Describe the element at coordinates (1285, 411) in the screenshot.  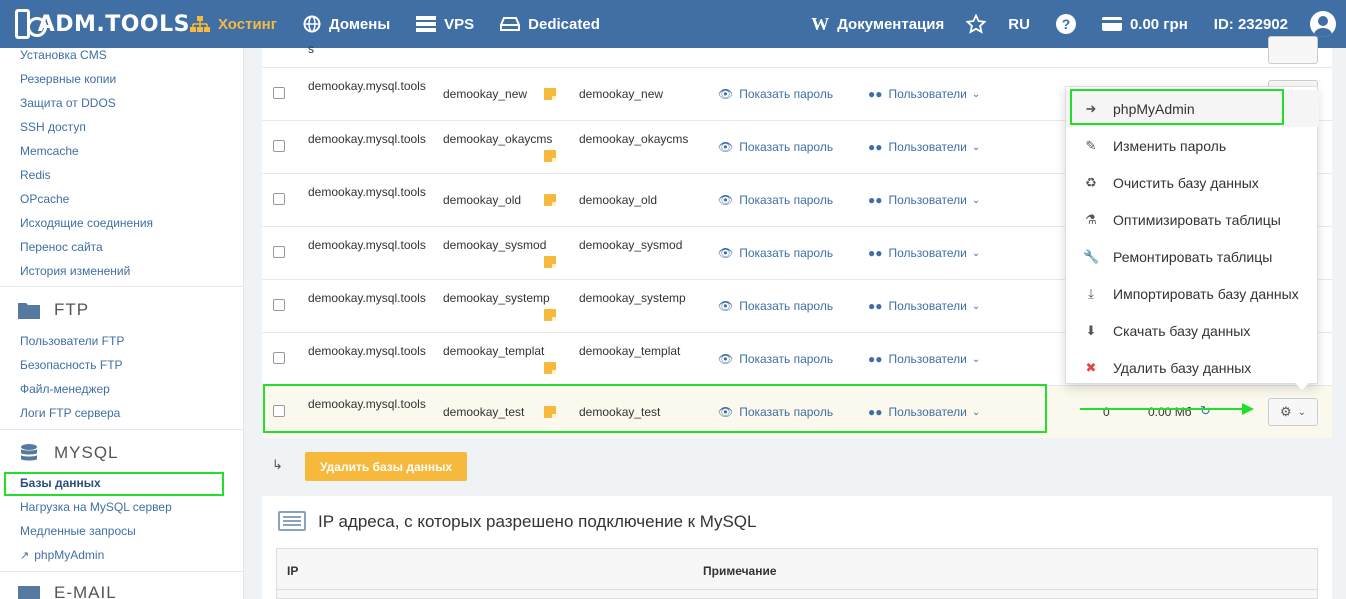
I see `gear-icon: ⚙` at that location.